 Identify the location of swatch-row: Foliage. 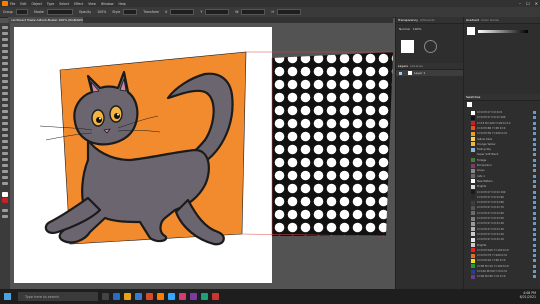
(502, 160).